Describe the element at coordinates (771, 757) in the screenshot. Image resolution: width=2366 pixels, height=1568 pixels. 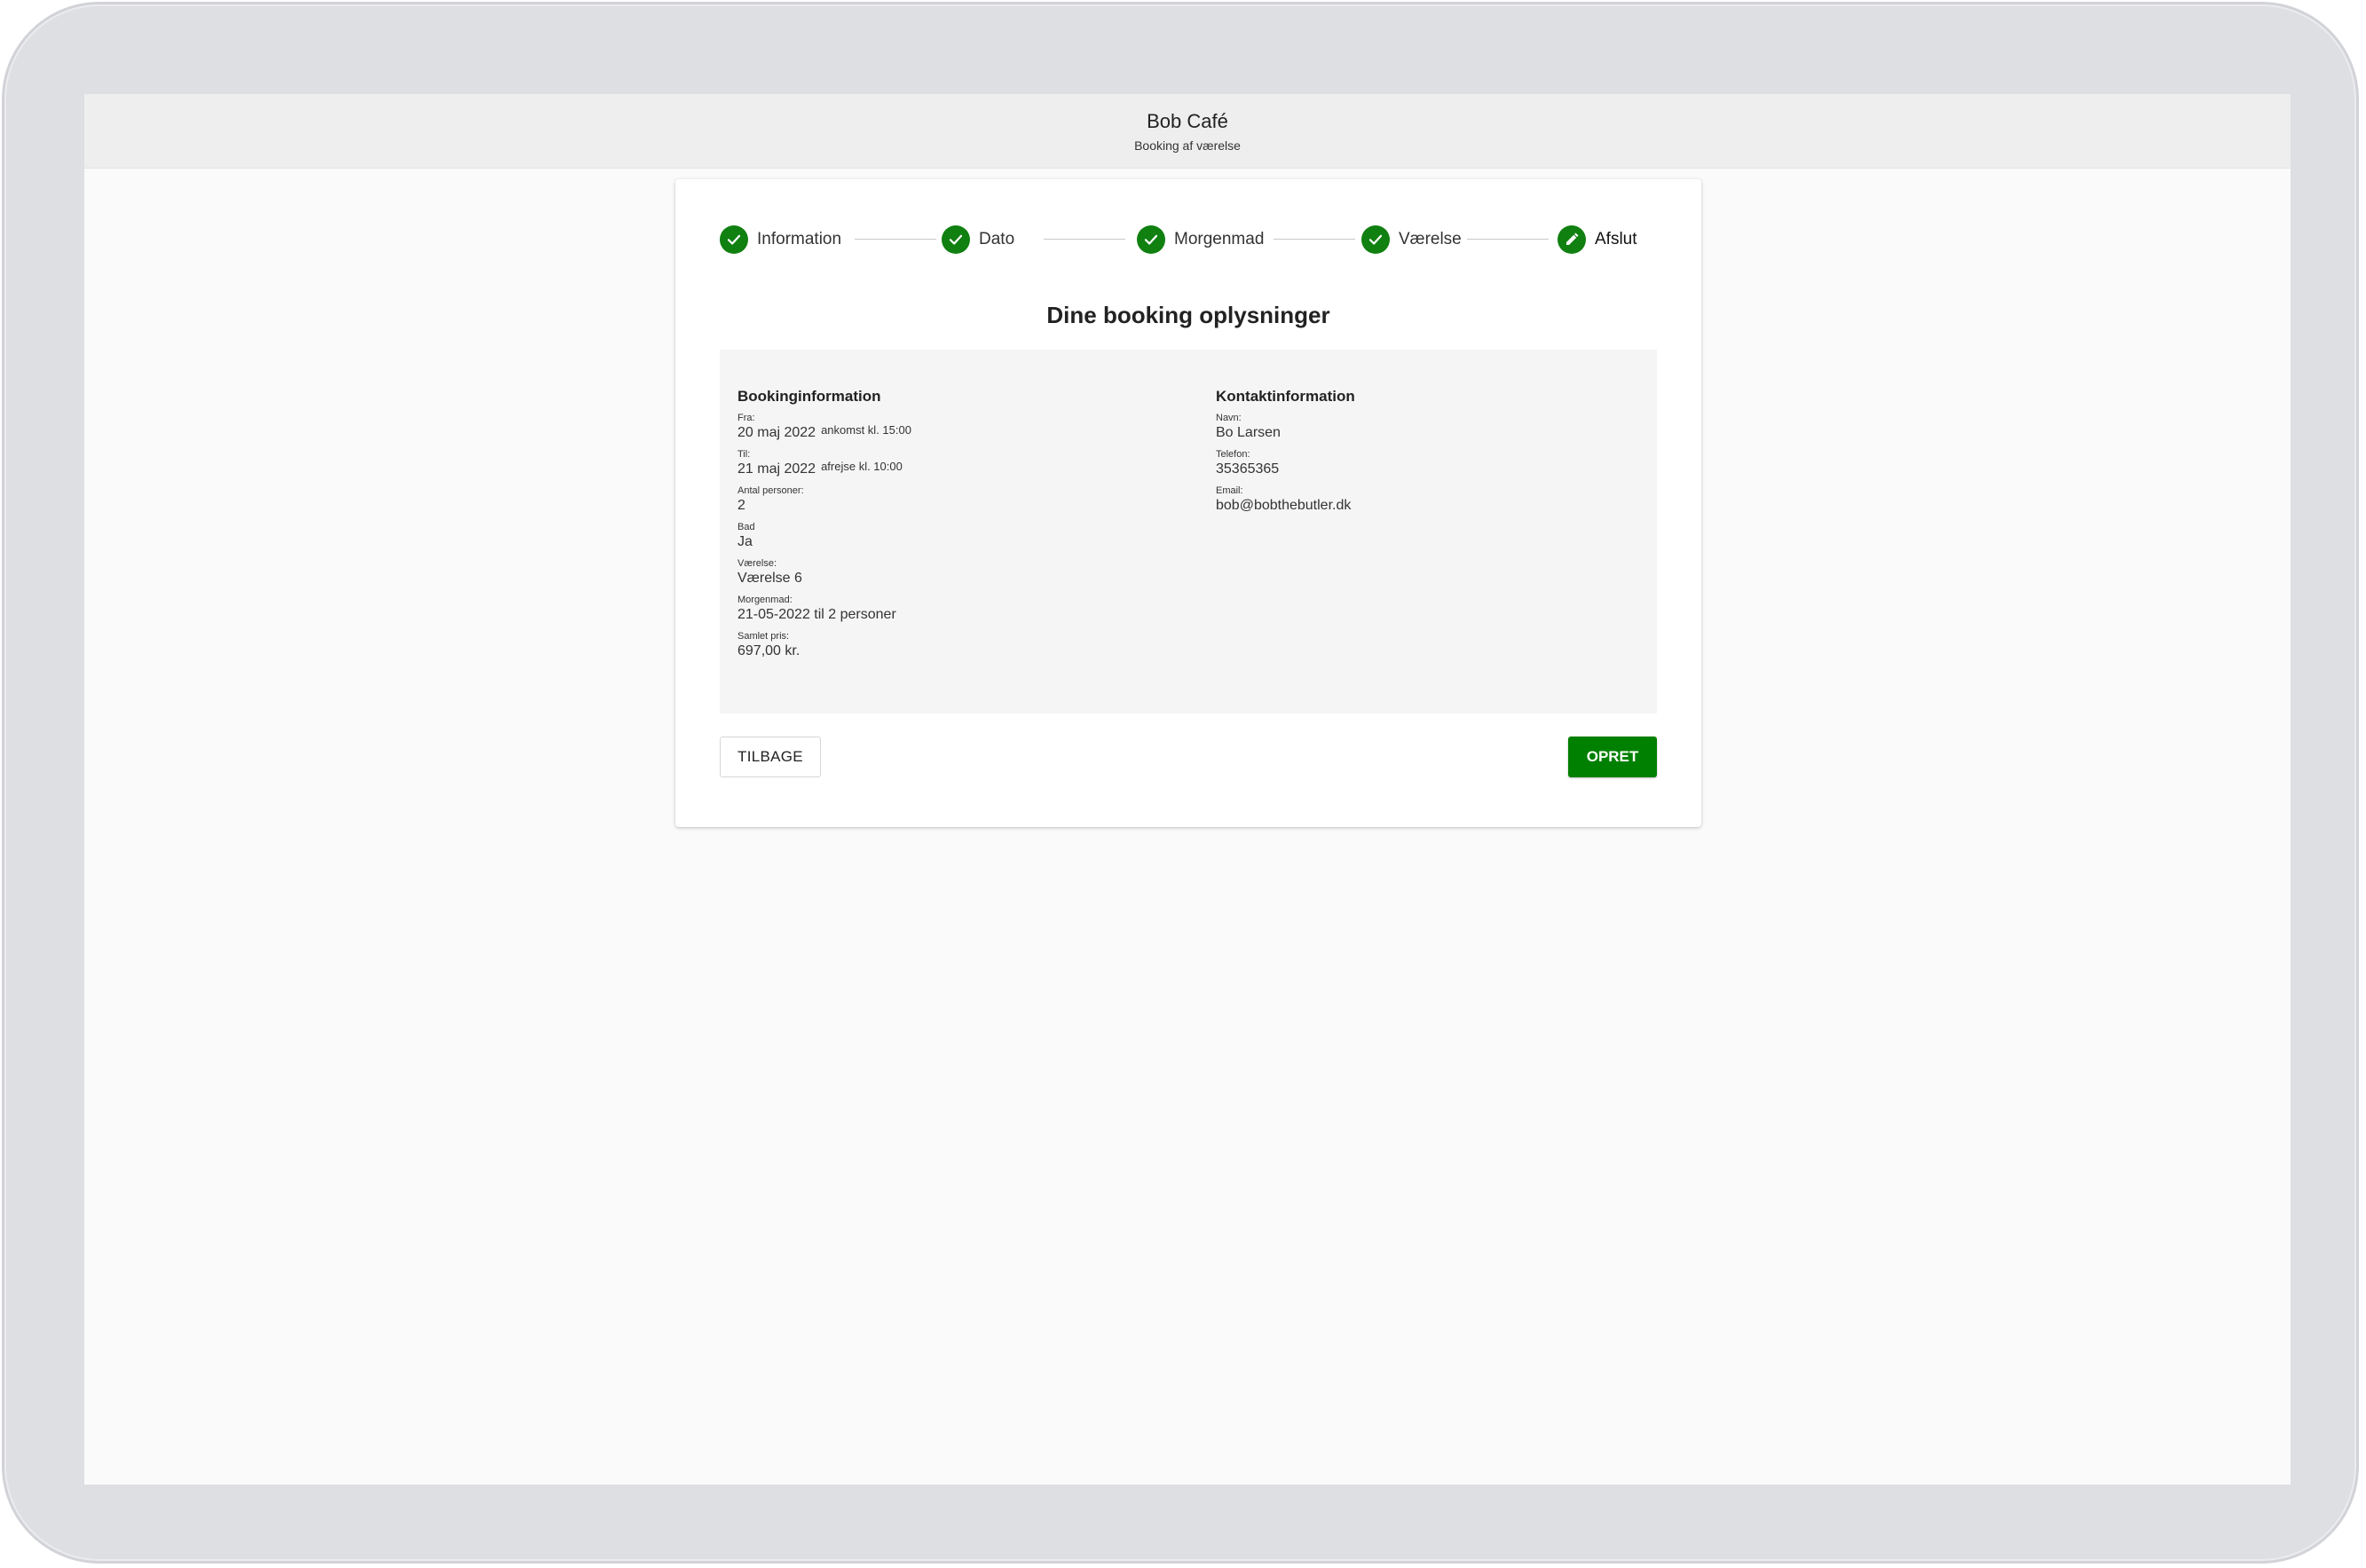
I see `back-button: TILBAGE` at that location.